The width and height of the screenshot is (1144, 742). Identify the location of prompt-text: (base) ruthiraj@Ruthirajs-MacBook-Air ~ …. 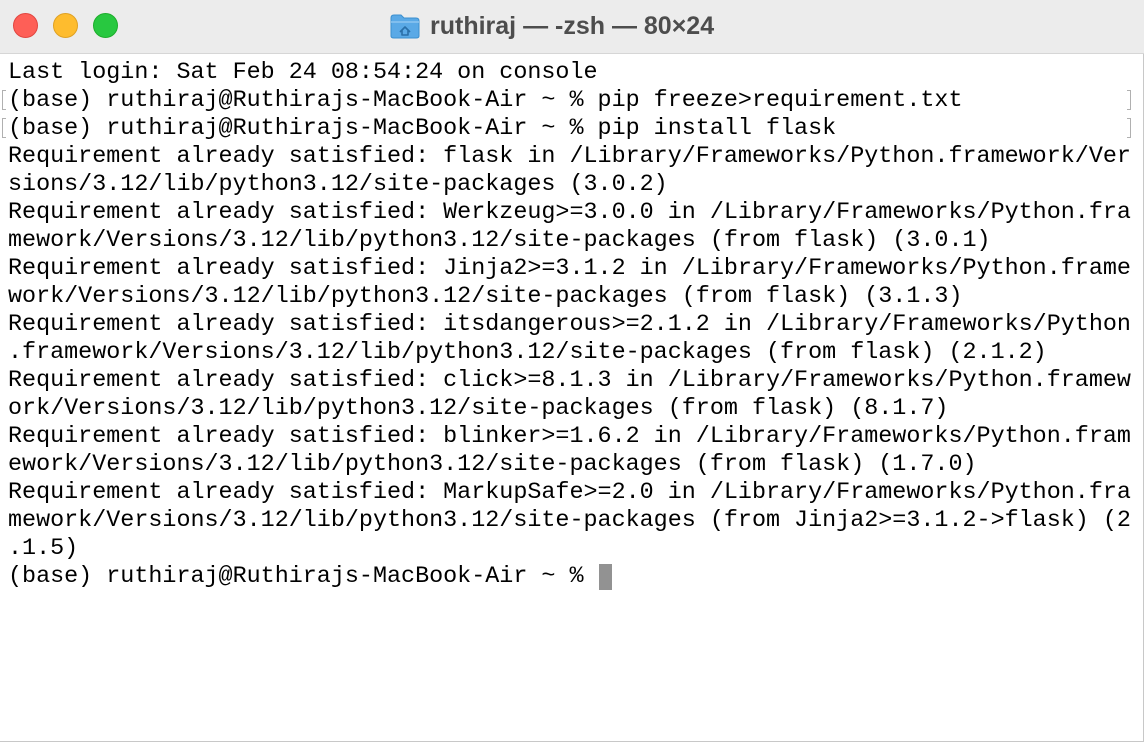
(303, 577).